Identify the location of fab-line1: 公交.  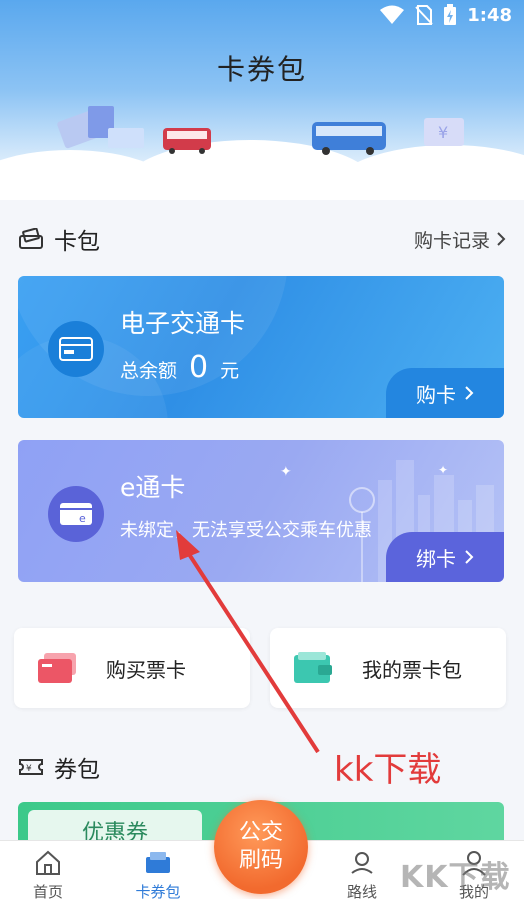
(260, 832).